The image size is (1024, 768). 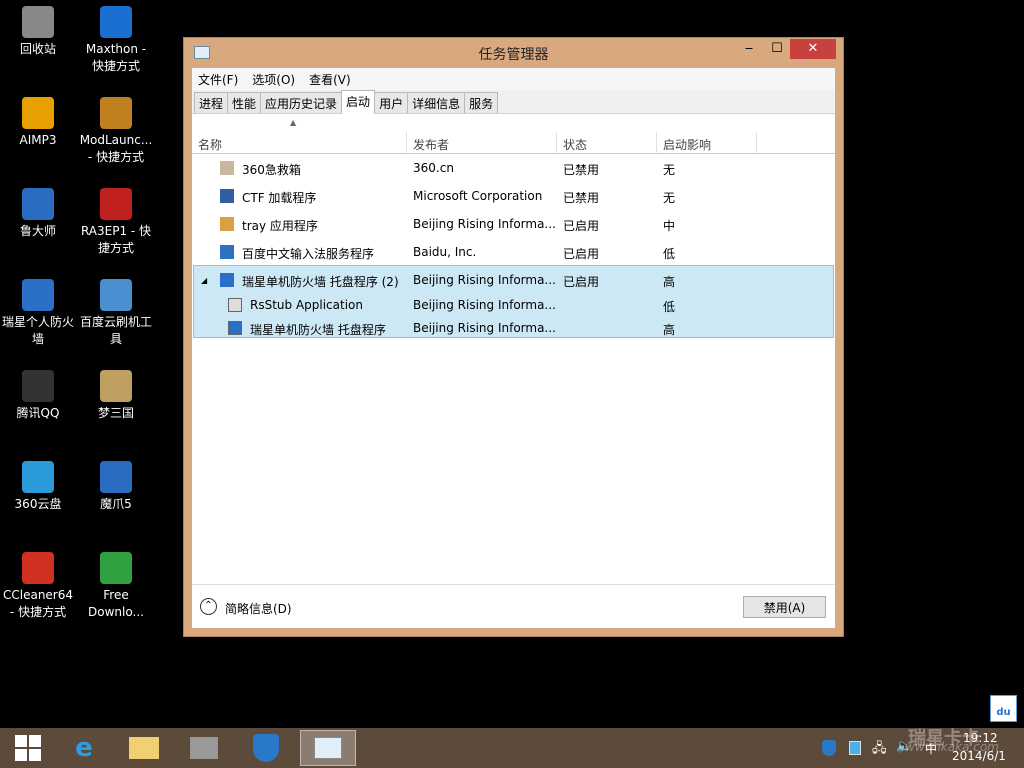 What do you see at coordinates (513, 606) in the screenshot?
I see `footer: ⌃ 简略信息(D) 禁用(A)` at bounding box center [513, 606].